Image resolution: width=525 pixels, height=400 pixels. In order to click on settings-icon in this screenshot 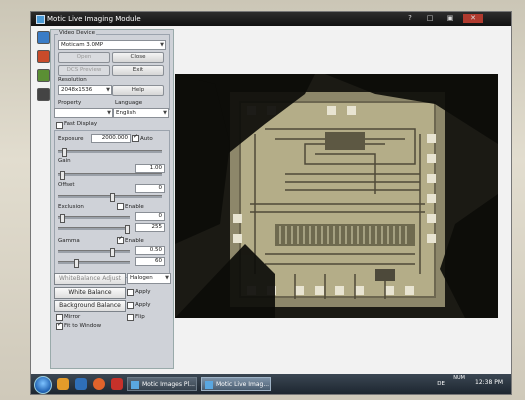, I will do `click(43, 56)`.